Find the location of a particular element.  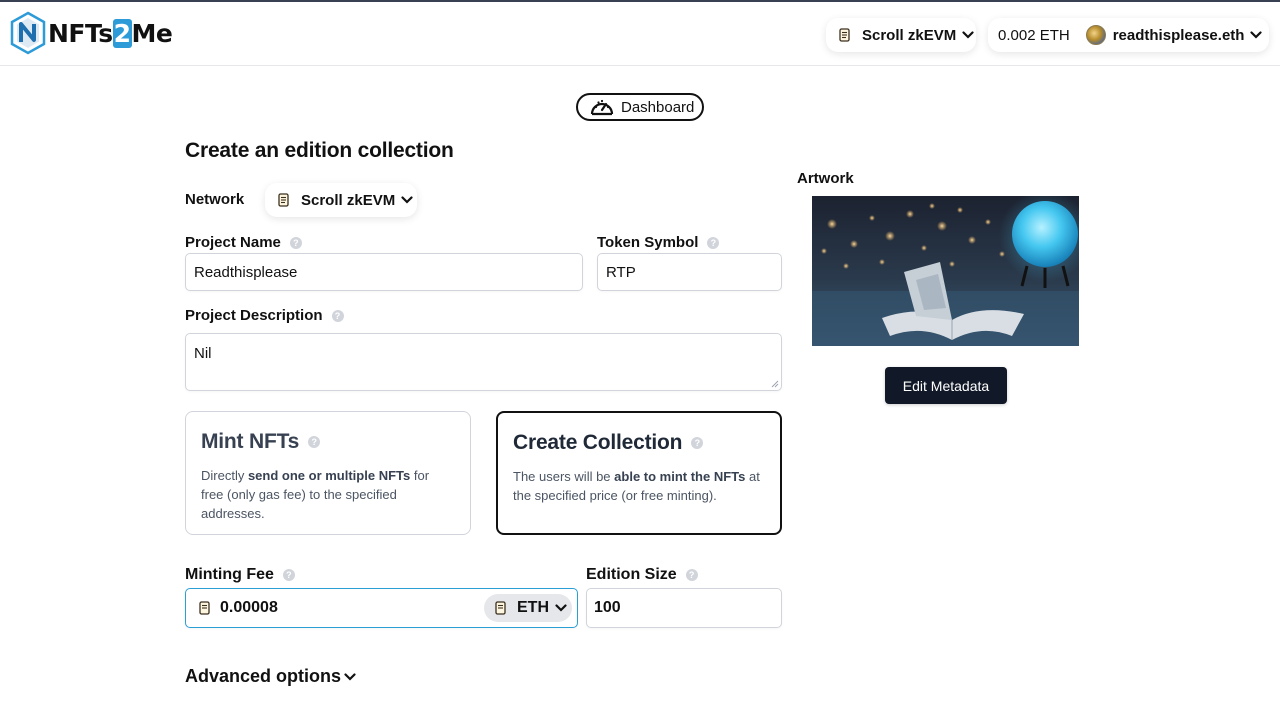

token-symbol-label-text: Token Symbol is located at coordinates (648, 242).